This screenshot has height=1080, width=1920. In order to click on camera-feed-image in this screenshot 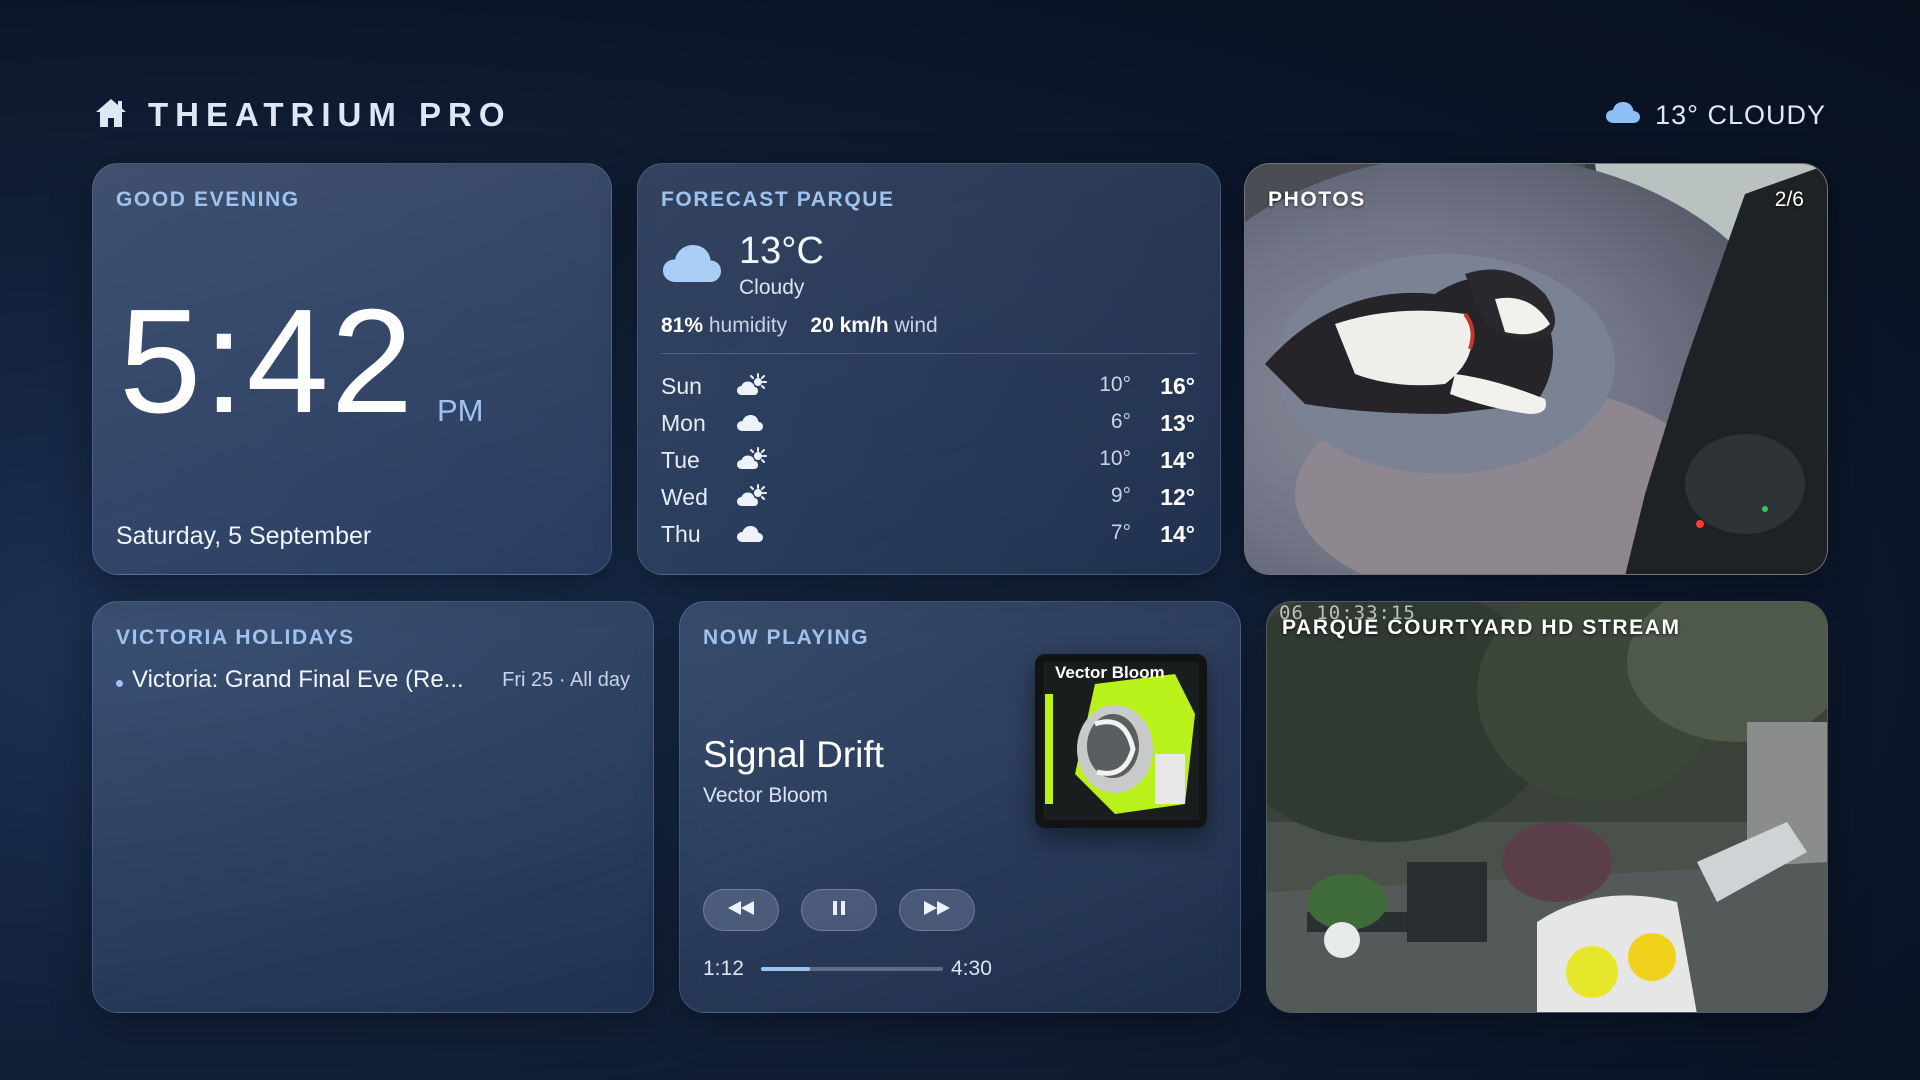, I will do `click(1547, 807)`.